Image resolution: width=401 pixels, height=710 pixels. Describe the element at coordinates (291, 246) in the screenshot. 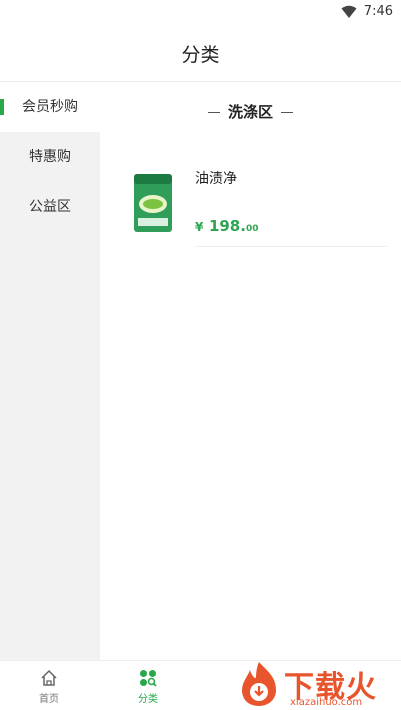

I see `divider` at that location.